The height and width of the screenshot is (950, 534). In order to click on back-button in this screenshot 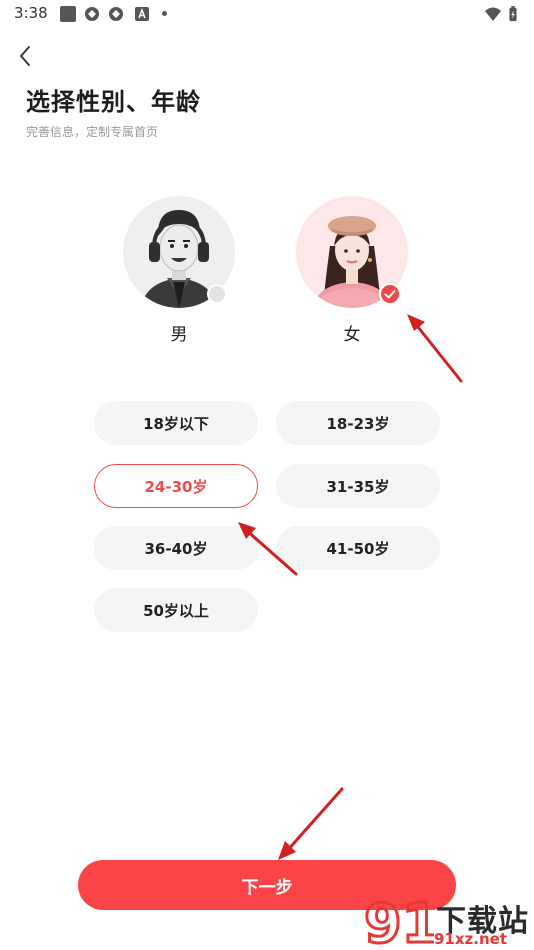, I will do `click(26, 56)`.